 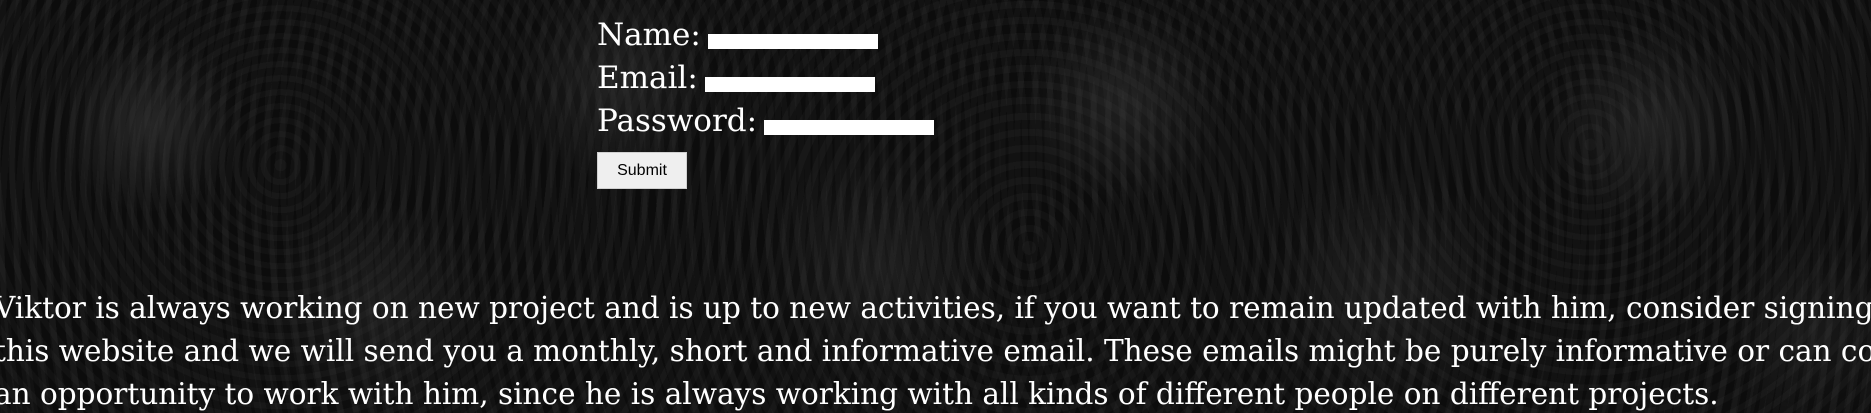 I want to click on password-label: Password:, so click(x=677, y=121).